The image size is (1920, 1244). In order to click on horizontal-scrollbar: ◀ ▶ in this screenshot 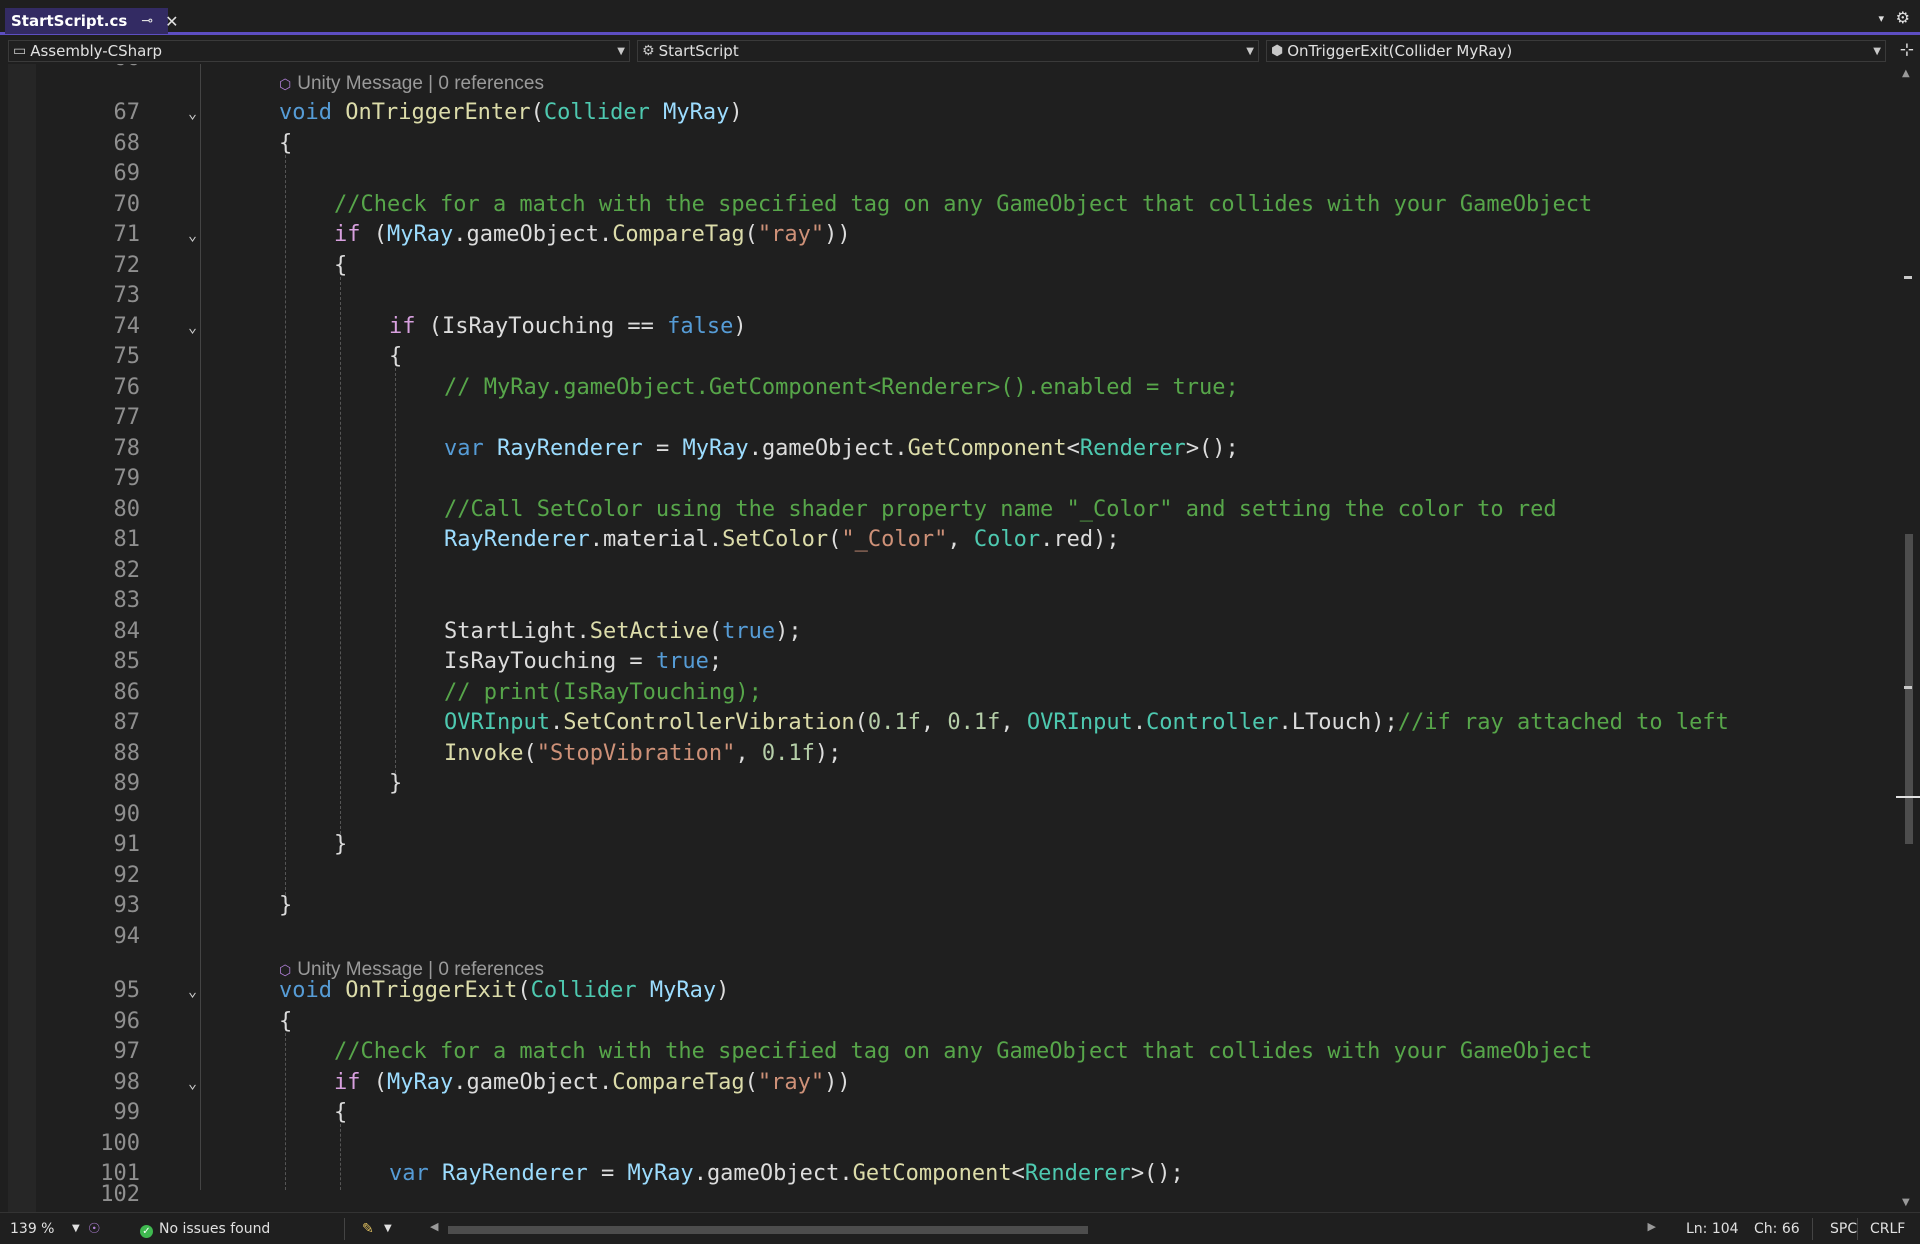, I will do `click(1043, 1229)`.